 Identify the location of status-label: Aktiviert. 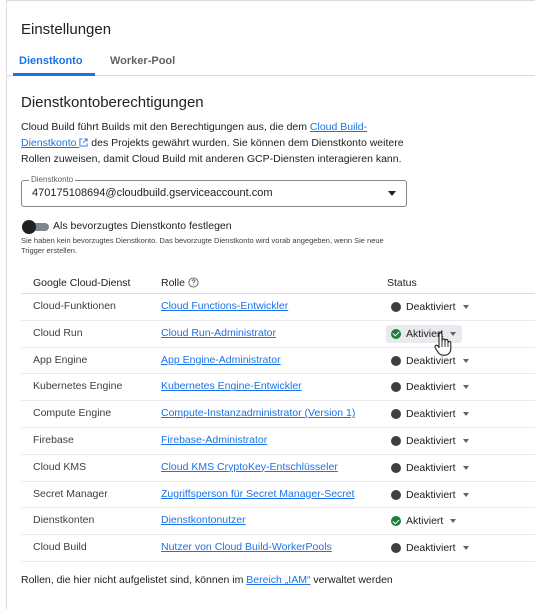
(425, 521).